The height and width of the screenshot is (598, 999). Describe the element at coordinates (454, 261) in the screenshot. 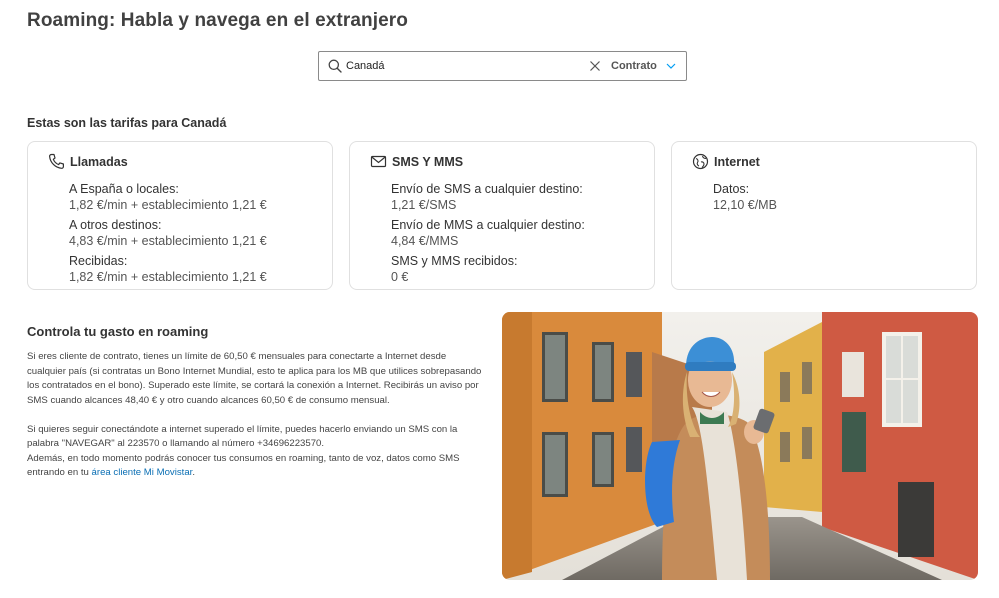

I see `sms-rate-label: SMS y MMS recibidos:` at that location.